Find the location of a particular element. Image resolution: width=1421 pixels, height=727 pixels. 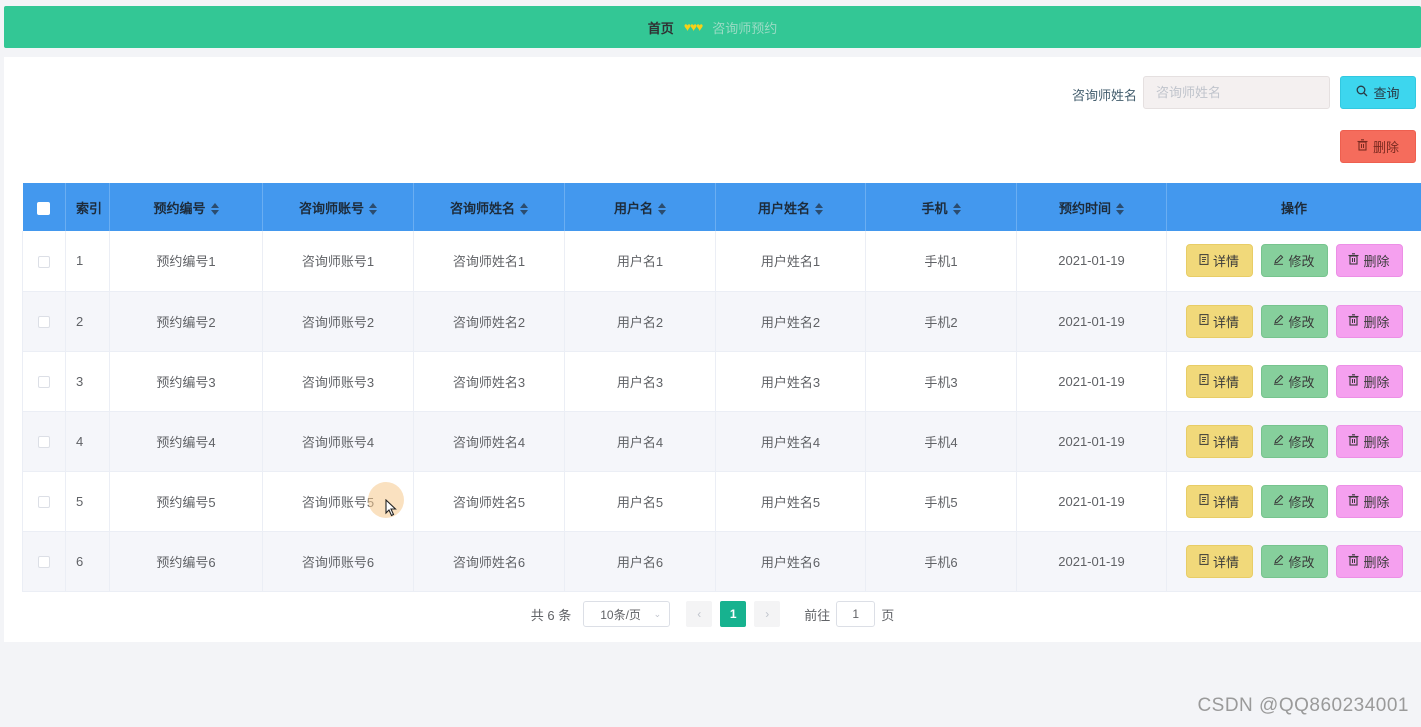

header-phone: 手机 is located at coordinates (941, 207).